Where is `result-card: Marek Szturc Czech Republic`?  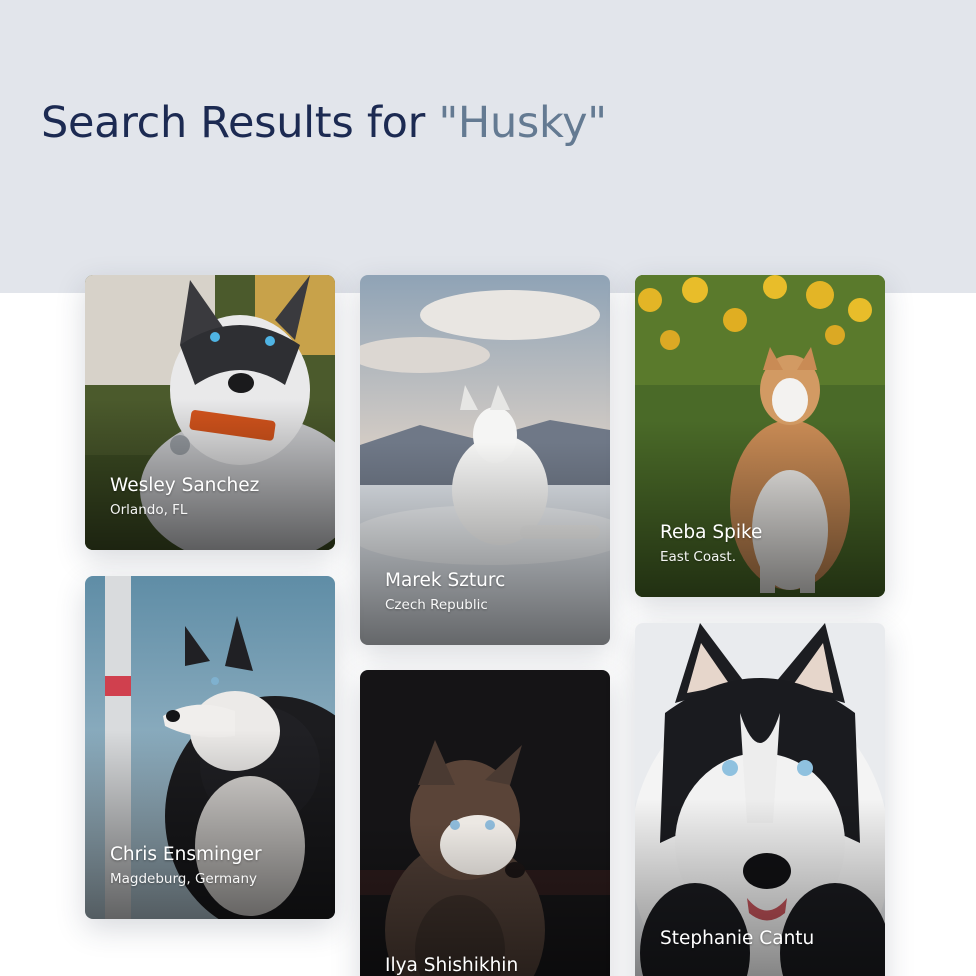
result-card: Marek Szturc Czech Republic is located at coordinates (485, 460).